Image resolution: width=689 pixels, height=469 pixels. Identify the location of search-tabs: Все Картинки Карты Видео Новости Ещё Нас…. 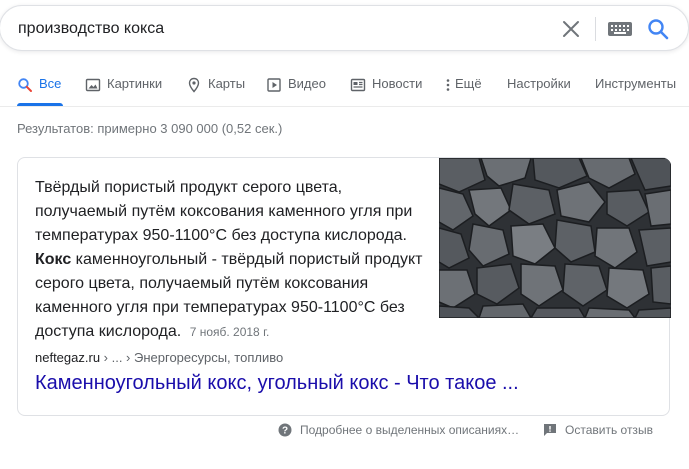
(344, 89).